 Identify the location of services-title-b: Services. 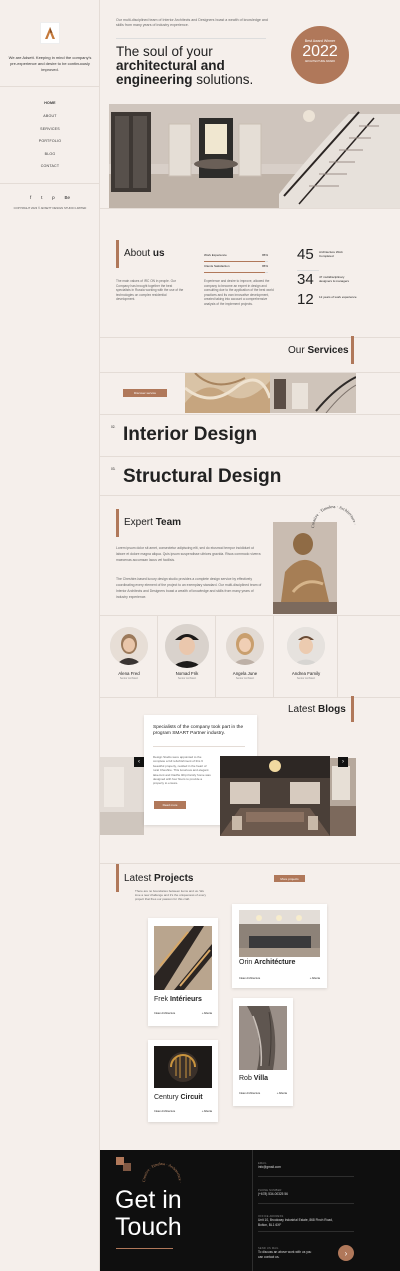
(328, 350).